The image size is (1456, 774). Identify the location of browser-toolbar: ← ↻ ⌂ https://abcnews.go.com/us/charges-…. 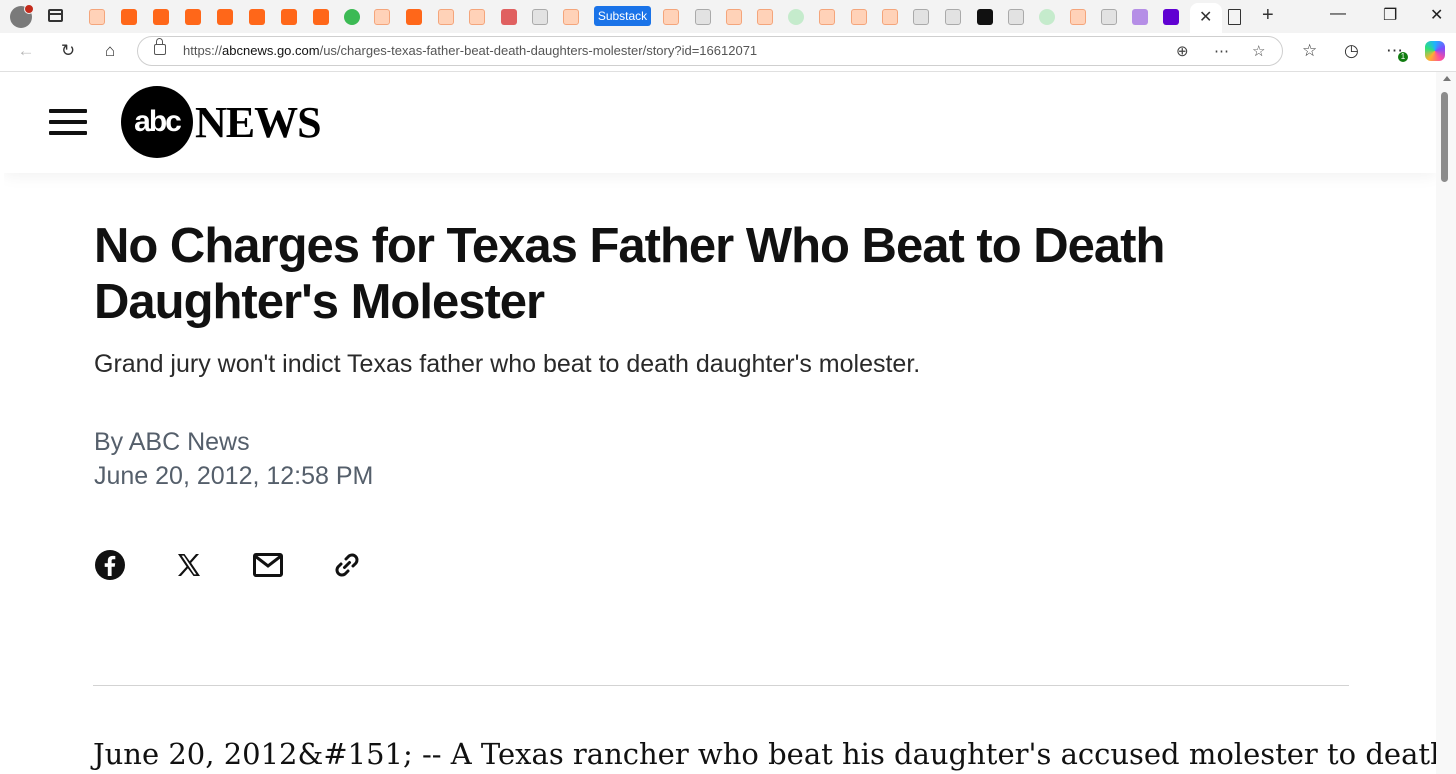
(728, 52).